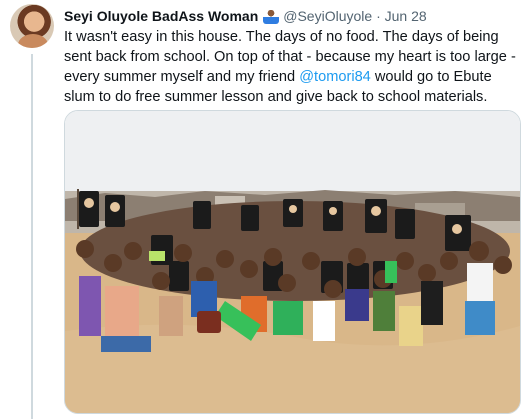 The image size is (527, 419). Describe the element at coordinates (32, 236) in the screenshot. I see `thread-line` at that location.